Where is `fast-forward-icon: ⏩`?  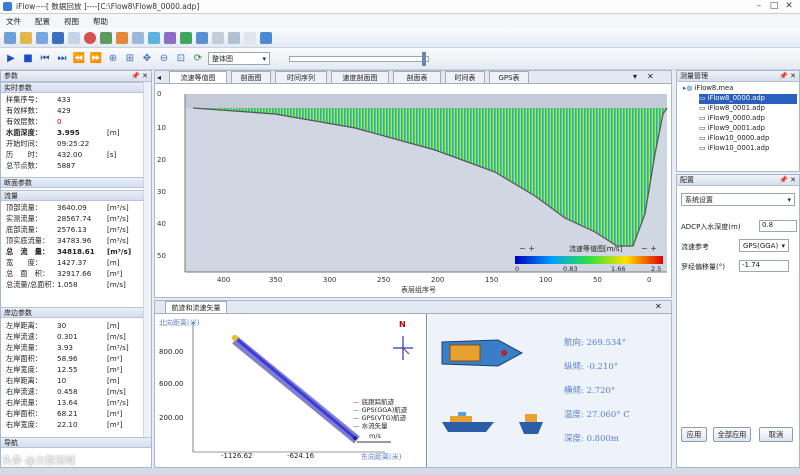 fast-forward-icon: ⏩ is located at coordinates (96, 59).